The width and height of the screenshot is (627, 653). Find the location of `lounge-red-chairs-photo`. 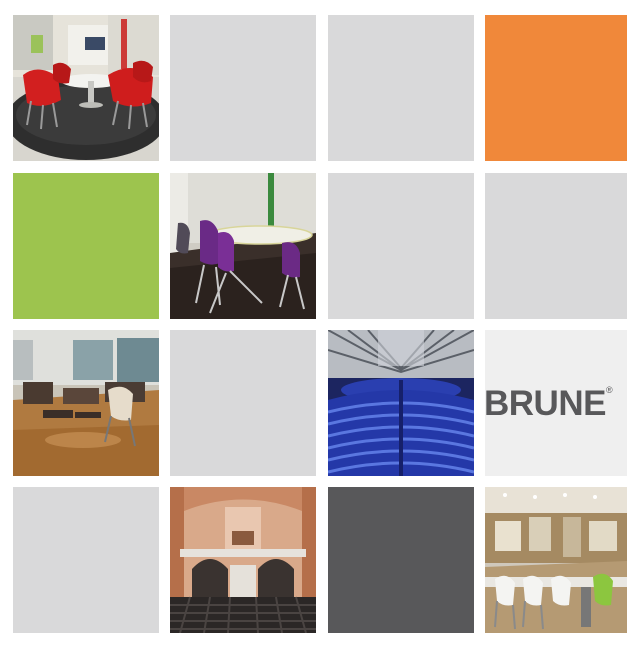

lounge-red-chairs-photo is located at coordinates (86, 88).